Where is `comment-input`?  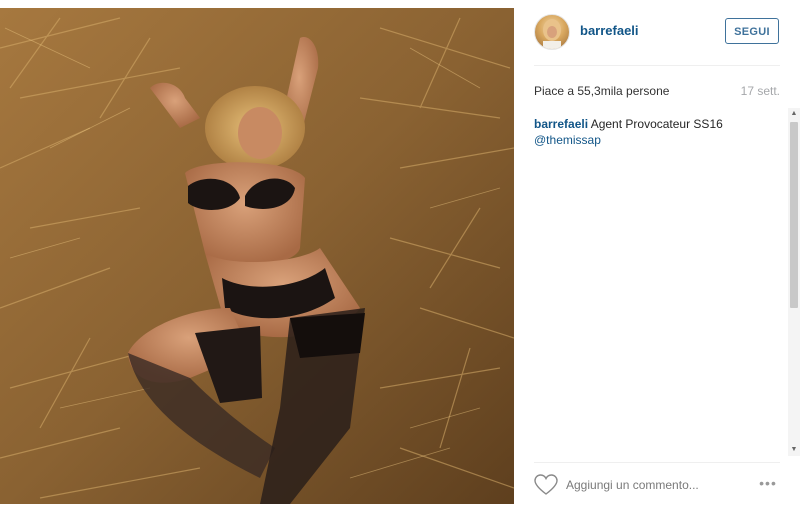 comment-input is located at coordinates (651, 485).